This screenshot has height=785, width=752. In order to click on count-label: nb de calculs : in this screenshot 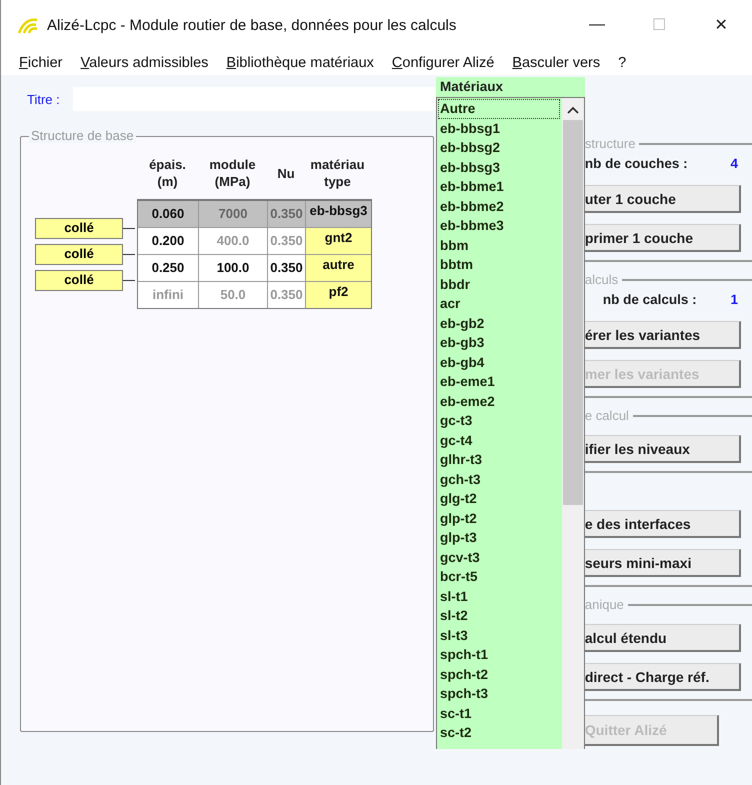, I will do `click(649, 299)`.